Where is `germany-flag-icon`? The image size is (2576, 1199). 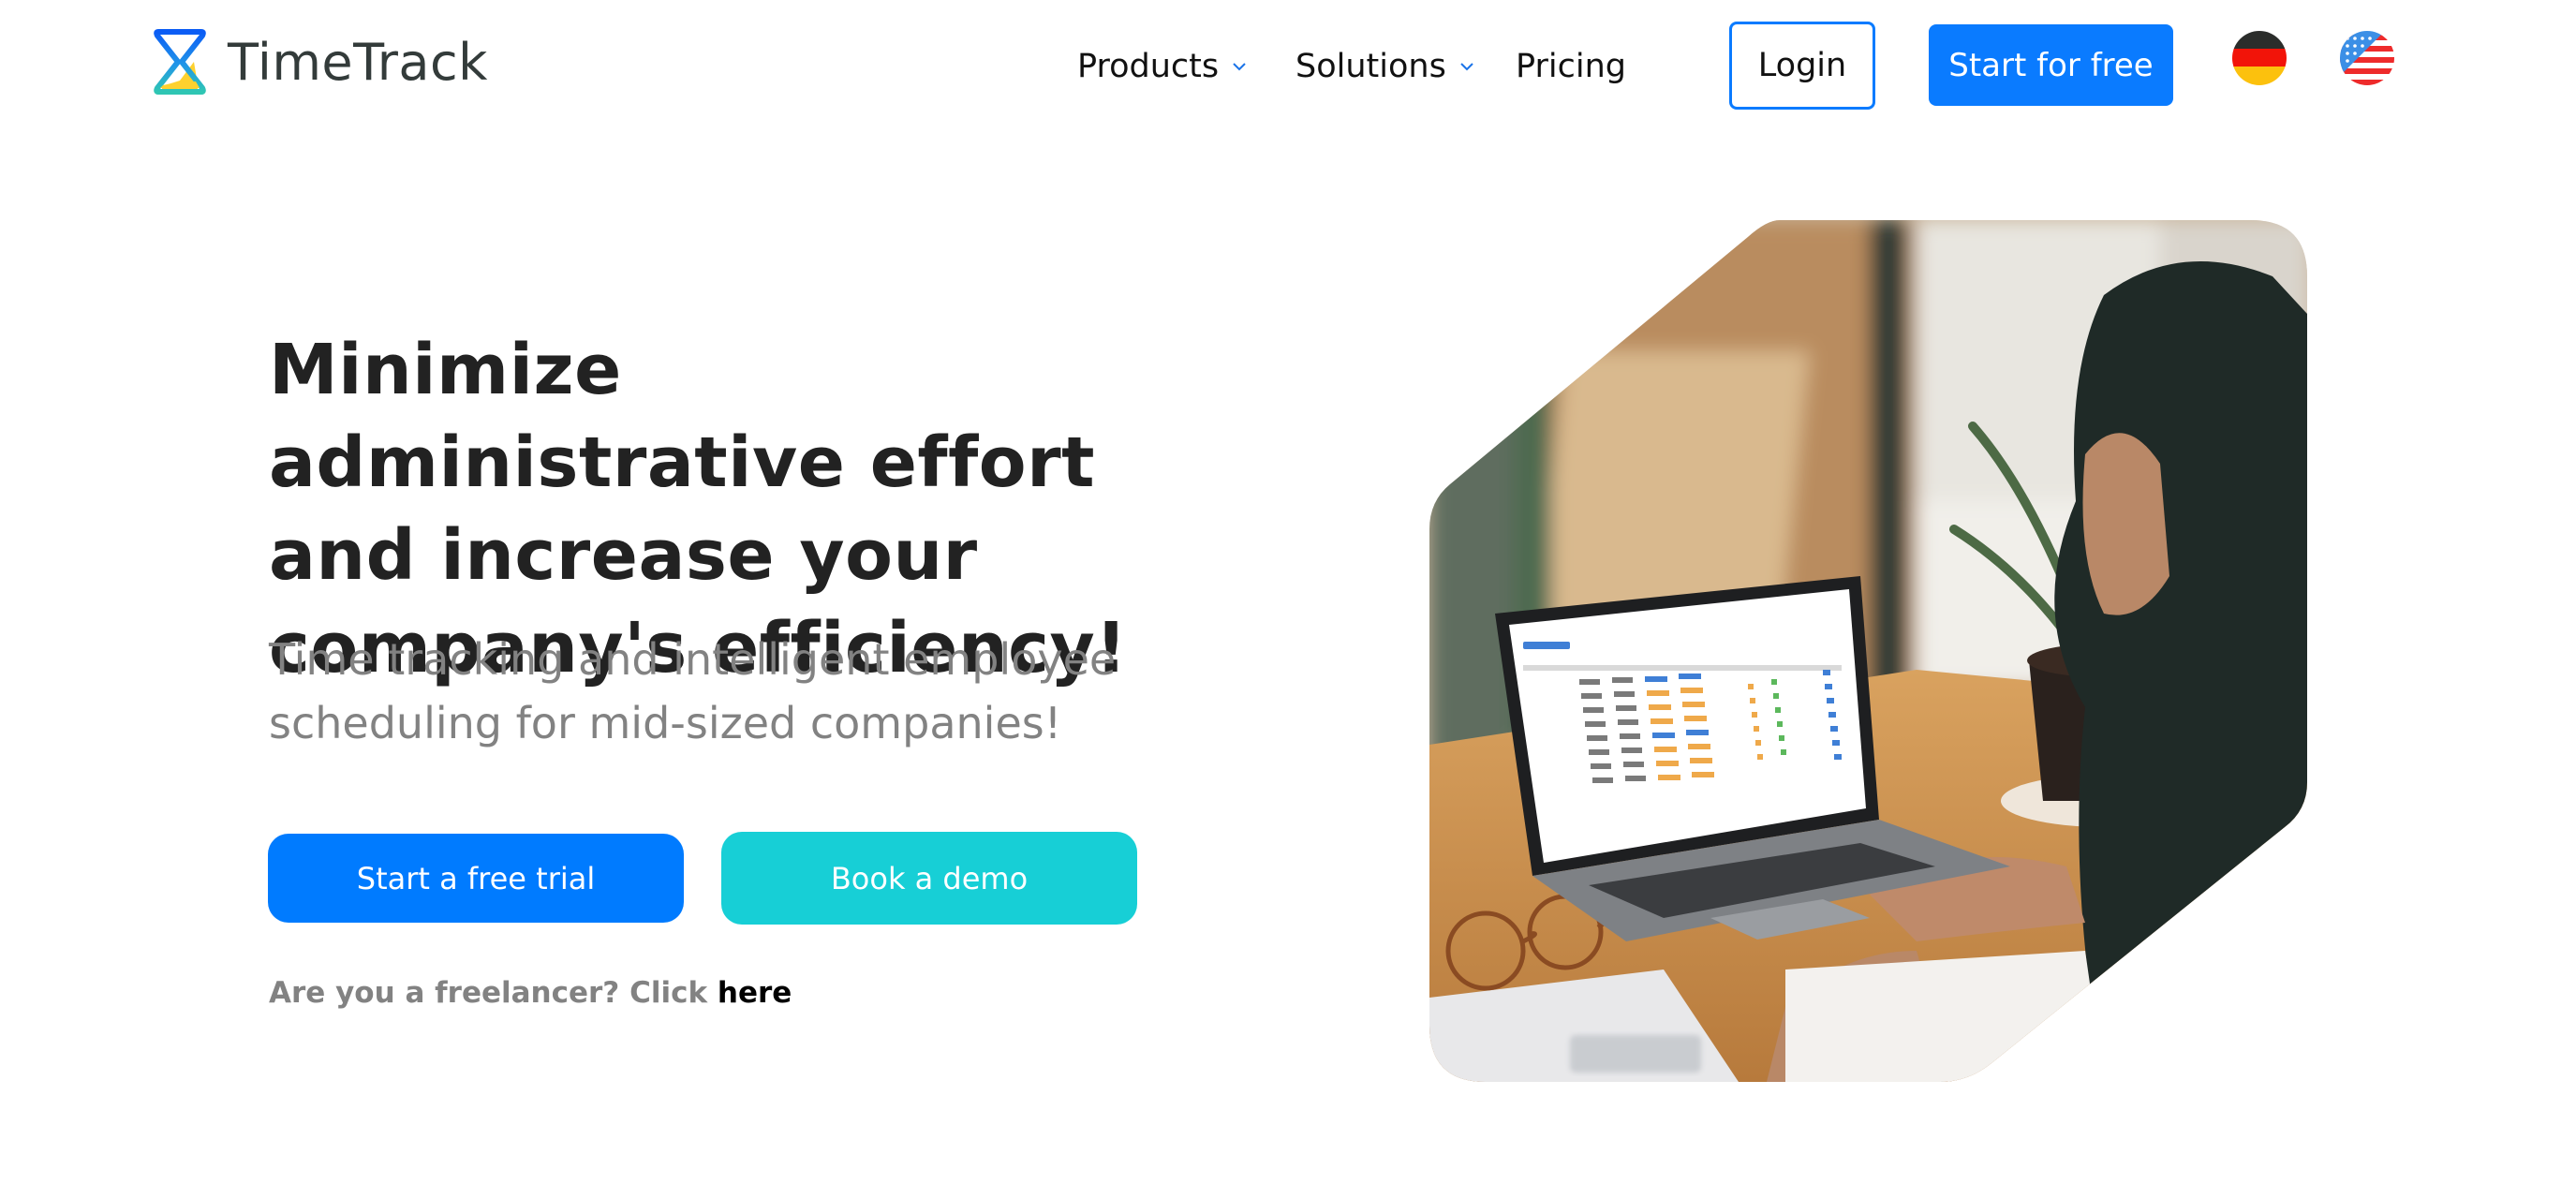
germany-flag-icon is located at coordinates (2259, 58).